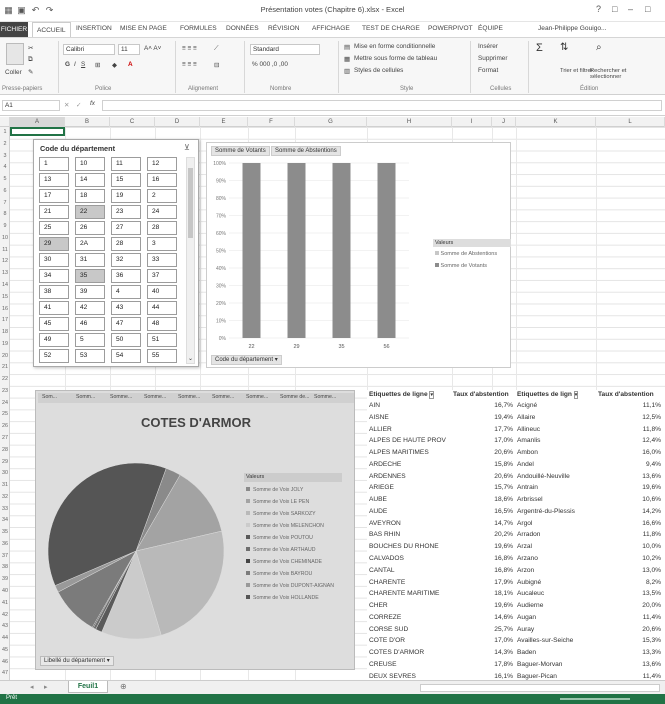  I want to click on slicer-item: 29, so click(54, 244).